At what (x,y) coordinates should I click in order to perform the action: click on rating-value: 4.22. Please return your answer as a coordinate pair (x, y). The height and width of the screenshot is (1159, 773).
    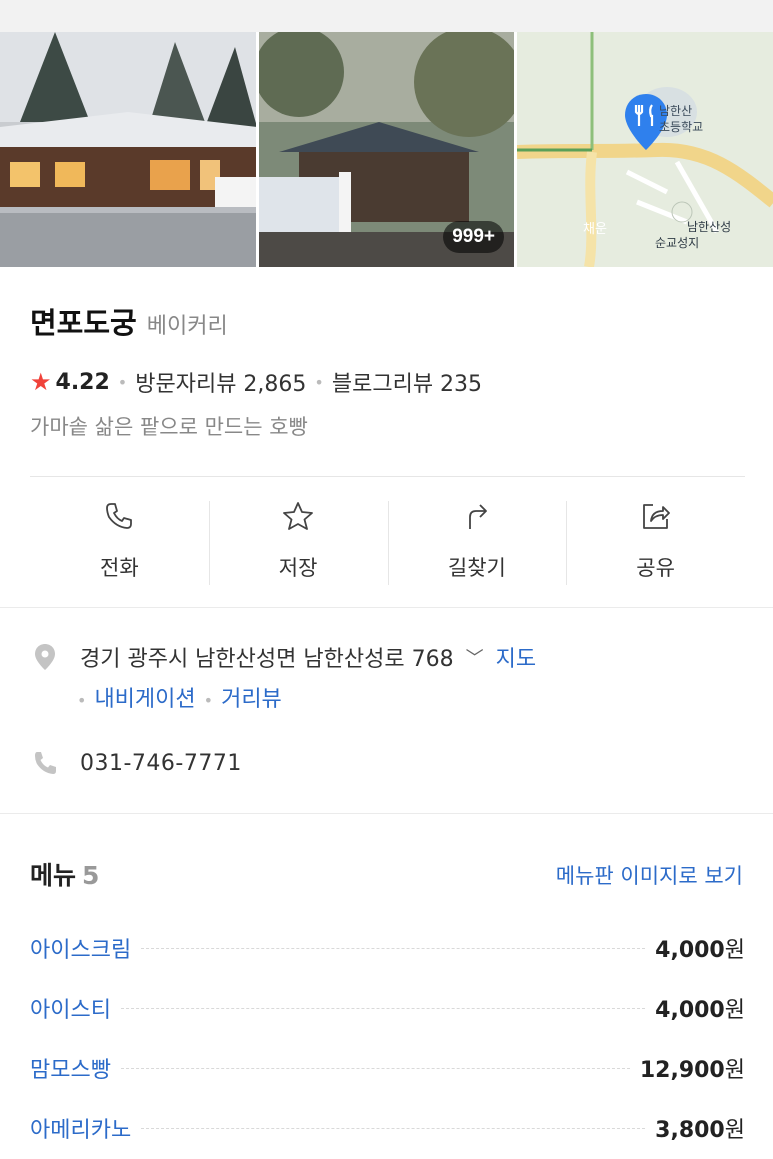
    Looking at the image, I should click on (82, 382).